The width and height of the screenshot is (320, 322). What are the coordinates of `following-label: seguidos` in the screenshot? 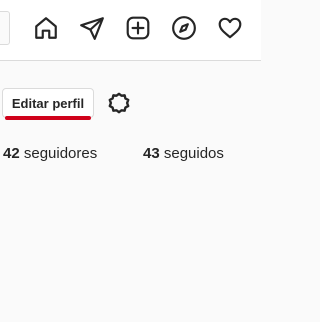 It's located at (191, 153).